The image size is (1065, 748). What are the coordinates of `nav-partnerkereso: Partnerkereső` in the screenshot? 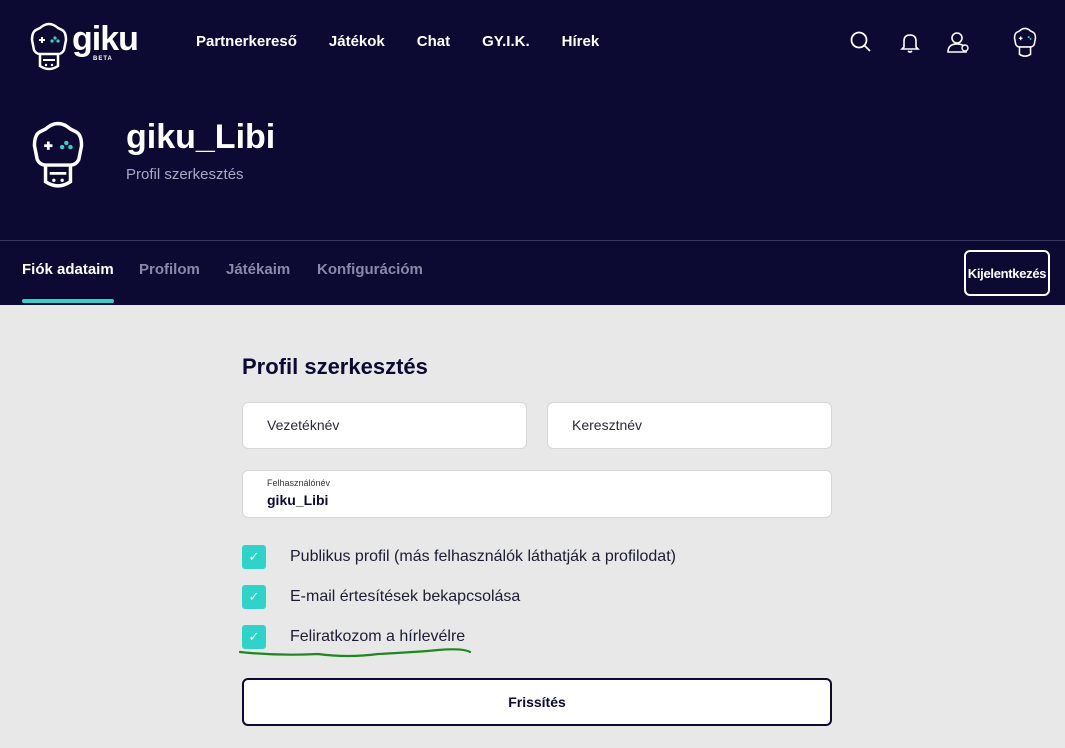 It's located at (246, 41).